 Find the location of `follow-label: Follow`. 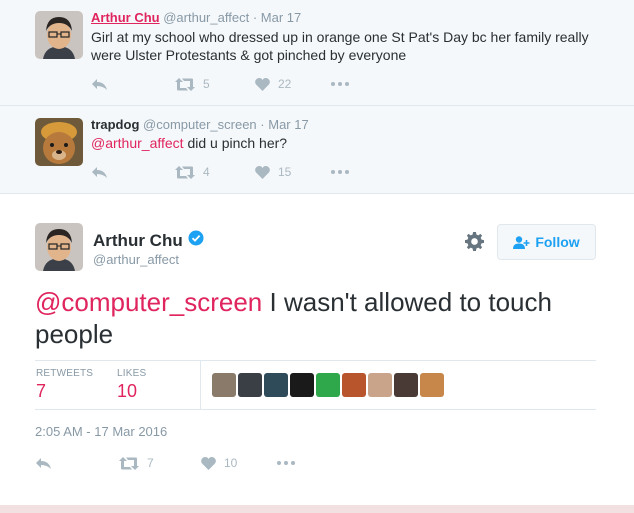

follow-label: Follow is located at coordinates (557, 242).